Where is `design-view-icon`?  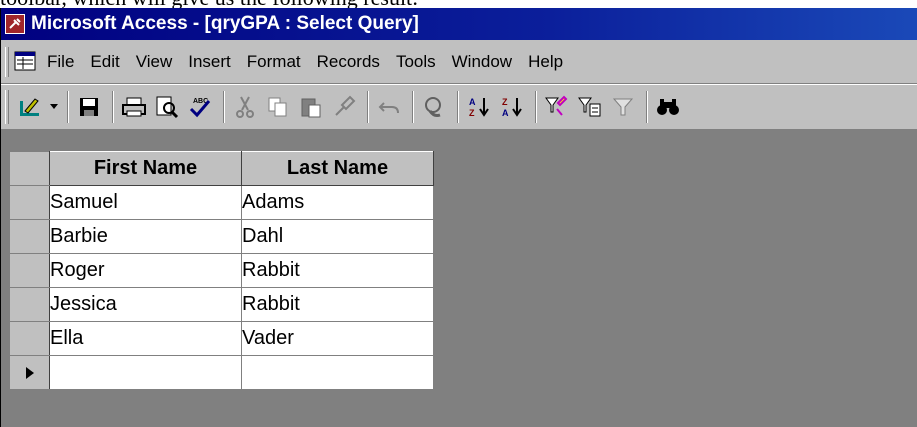 design-view-icon is located at coordinates (30, 107).